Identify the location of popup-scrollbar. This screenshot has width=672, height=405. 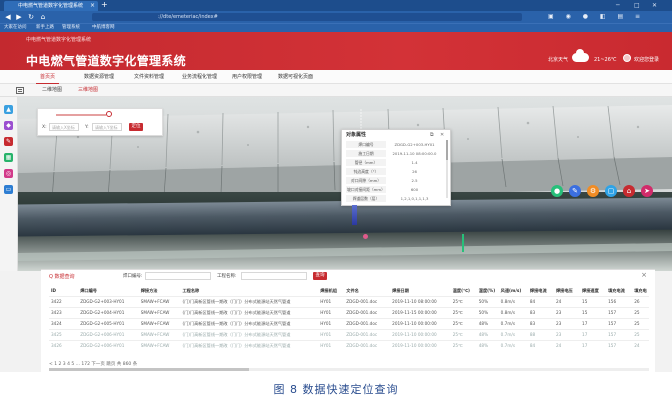
(447, 169).